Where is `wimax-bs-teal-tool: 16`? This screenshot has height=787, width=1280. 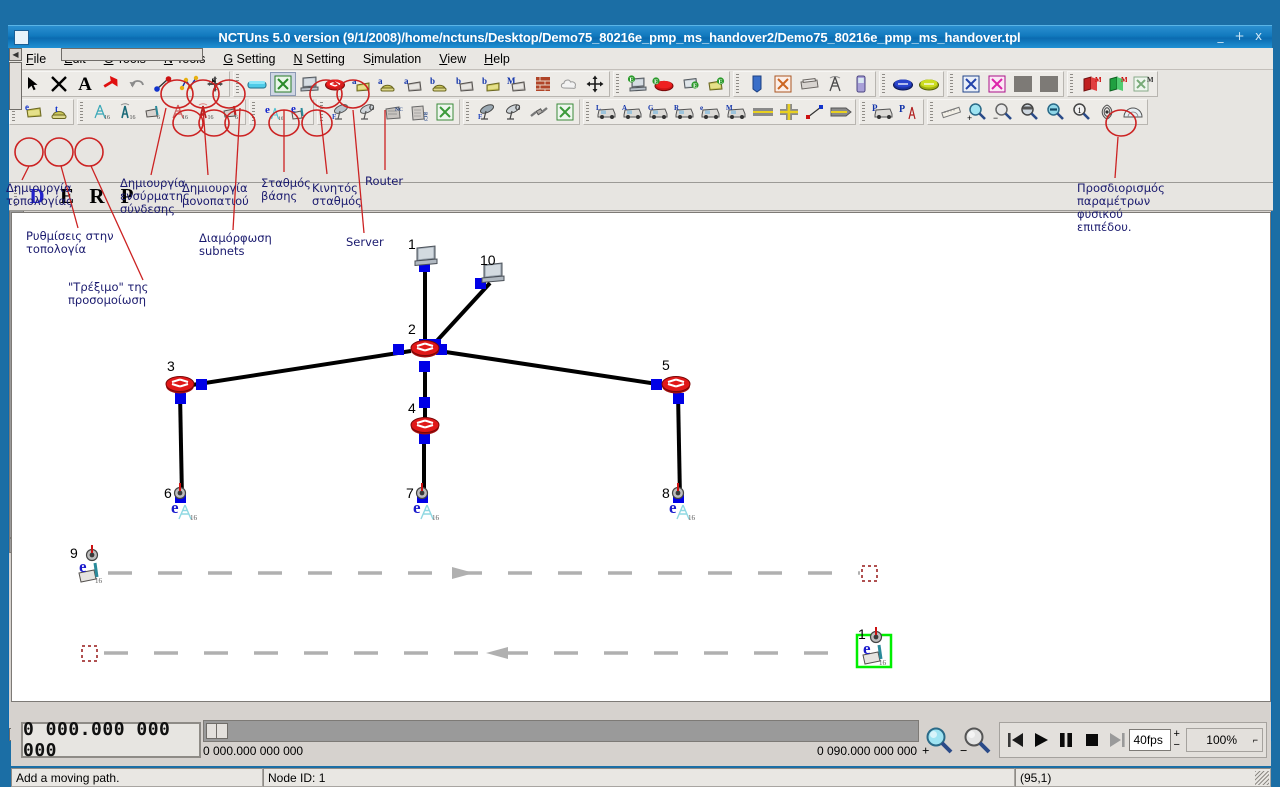
wimax-bs-teal-tool: 16 is located at coordinates (101, 112).